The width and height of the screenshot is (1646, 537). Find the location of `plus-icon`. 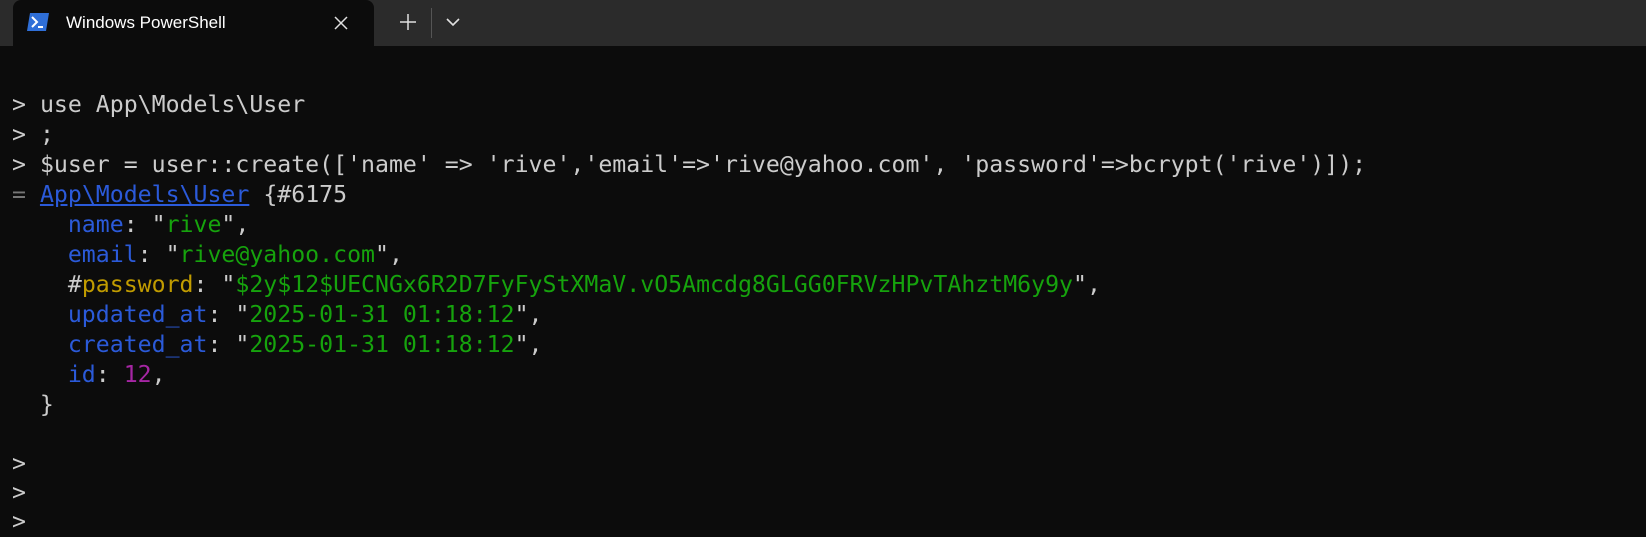

plus-icon is located at coordinates (408, 22).